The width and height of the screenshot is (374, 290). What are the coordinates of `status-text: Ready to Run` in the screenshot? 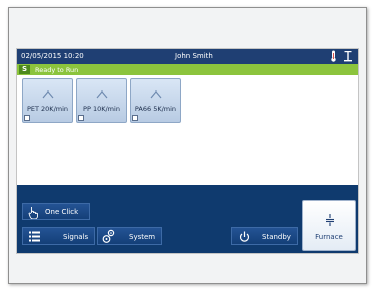 It's located at (57, 69).